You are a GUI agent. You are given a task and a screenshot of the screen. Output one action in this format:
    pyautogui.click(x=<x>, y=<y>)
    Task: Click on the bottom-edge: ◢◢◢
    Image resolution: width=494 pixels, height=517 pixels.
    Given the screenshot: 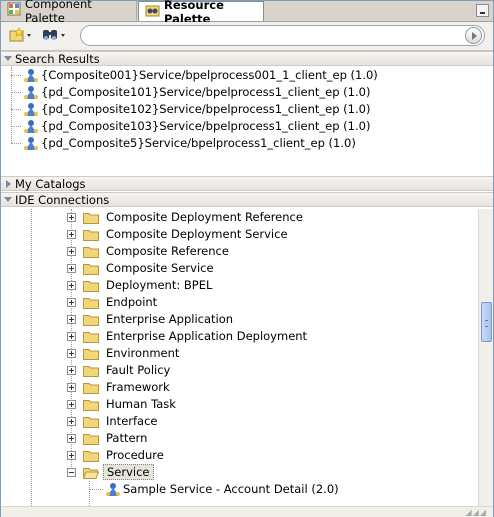 What is the action you would take?
    pyautogui.click(x=247, y=511)
    